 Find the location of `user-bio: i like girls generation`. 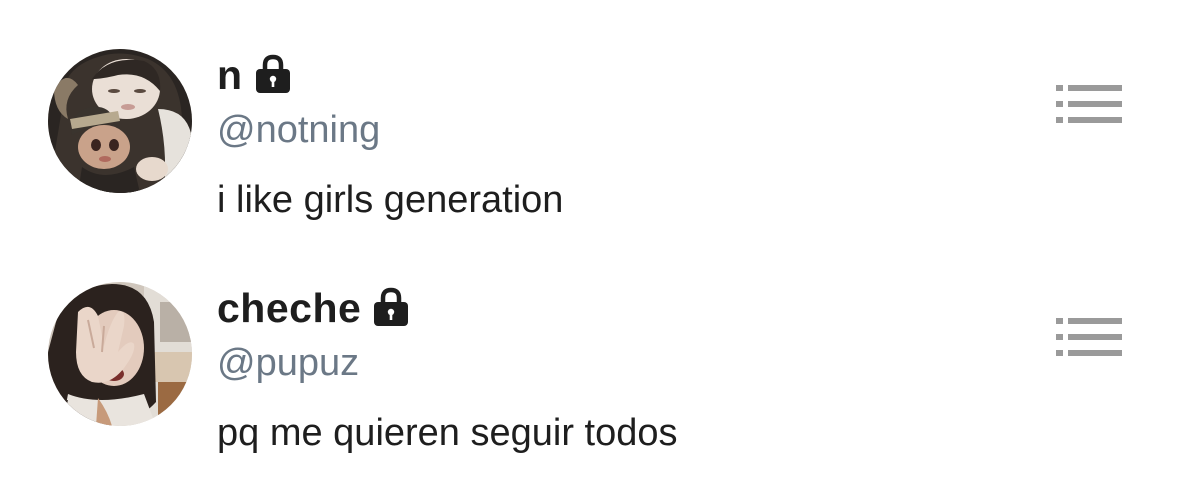

user-bio: i like girls generation is located at coordinates (390, 200).